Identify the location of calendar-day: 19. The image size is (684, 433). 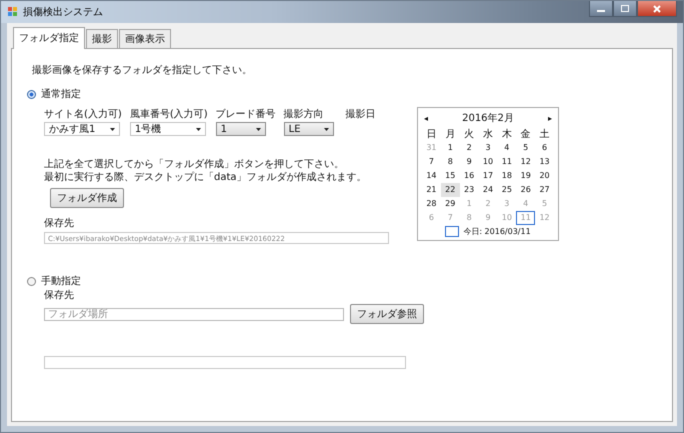
(526, 176).